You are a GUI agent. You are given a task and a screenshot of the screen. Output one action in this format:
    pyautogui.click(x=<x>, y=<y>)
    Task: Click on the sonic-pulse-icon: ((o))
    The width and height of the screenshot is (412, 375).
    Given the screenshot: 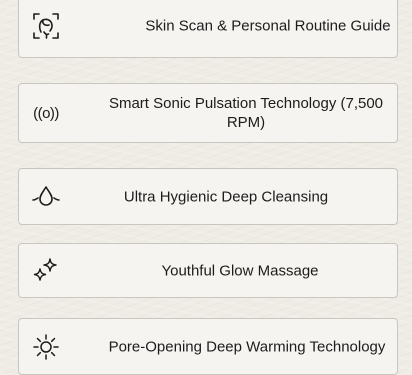 What is the action you would take?
    pyautogui.click(x=46, y=113)
    